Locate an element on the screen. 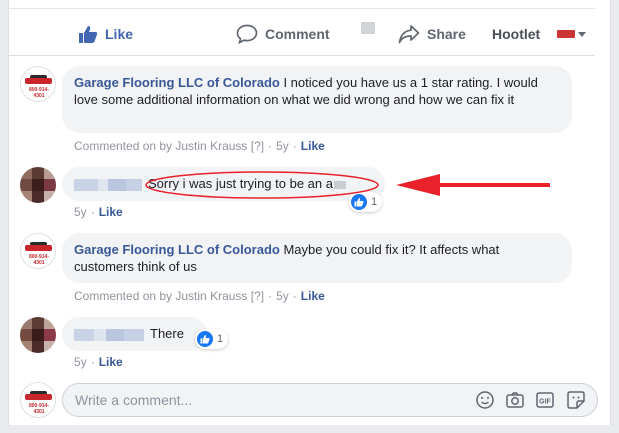 The height and width of the screenshot is (433, 619). hootlet-button: Hootlet is located at coordinates (516, 34).